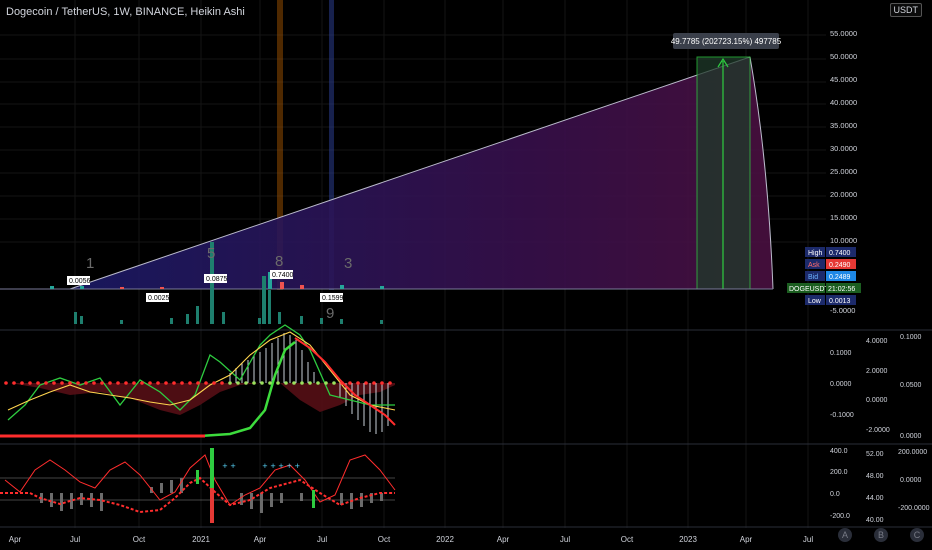 This screenshot has height=550, width=932. Describe the element at coordinates (843, 194) in the screenshot. I see `price-tick: 20.0000` at that location.